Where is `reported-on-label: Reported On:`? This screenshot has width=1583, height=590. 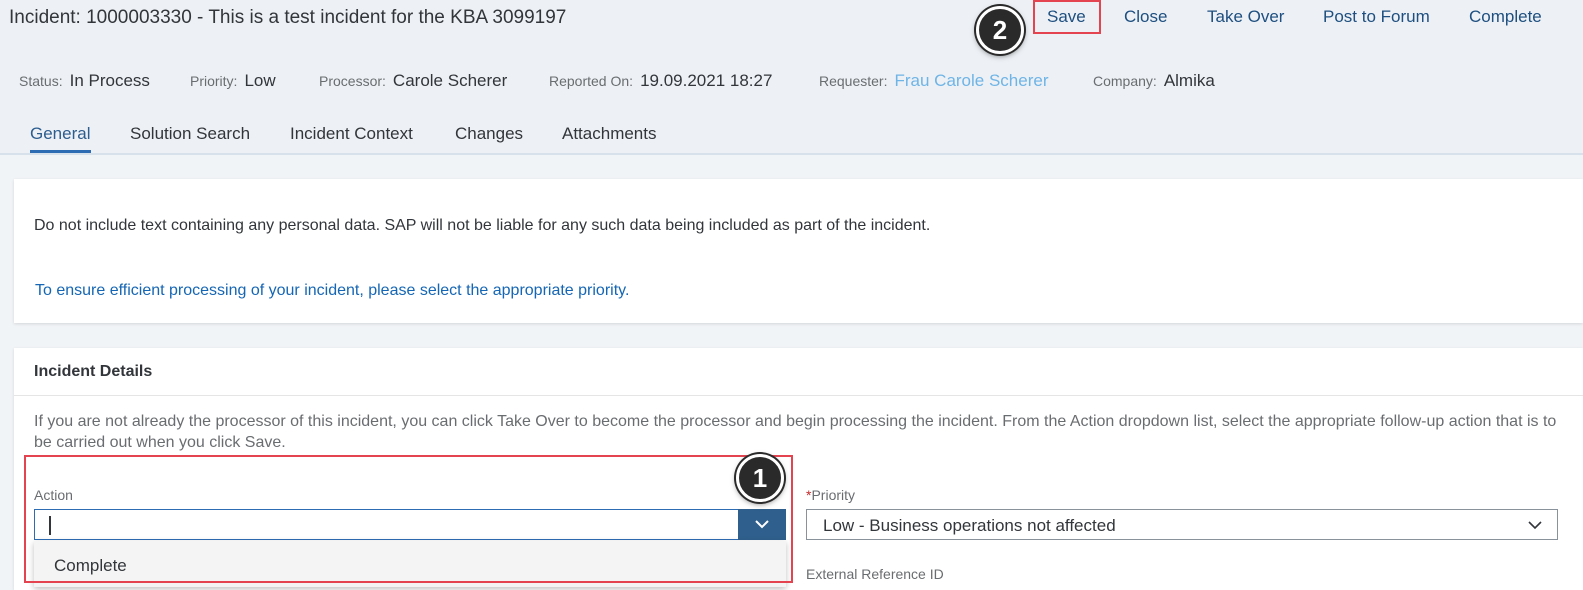
reported-on-label: Reported On: is located at coordinates (591, 81).